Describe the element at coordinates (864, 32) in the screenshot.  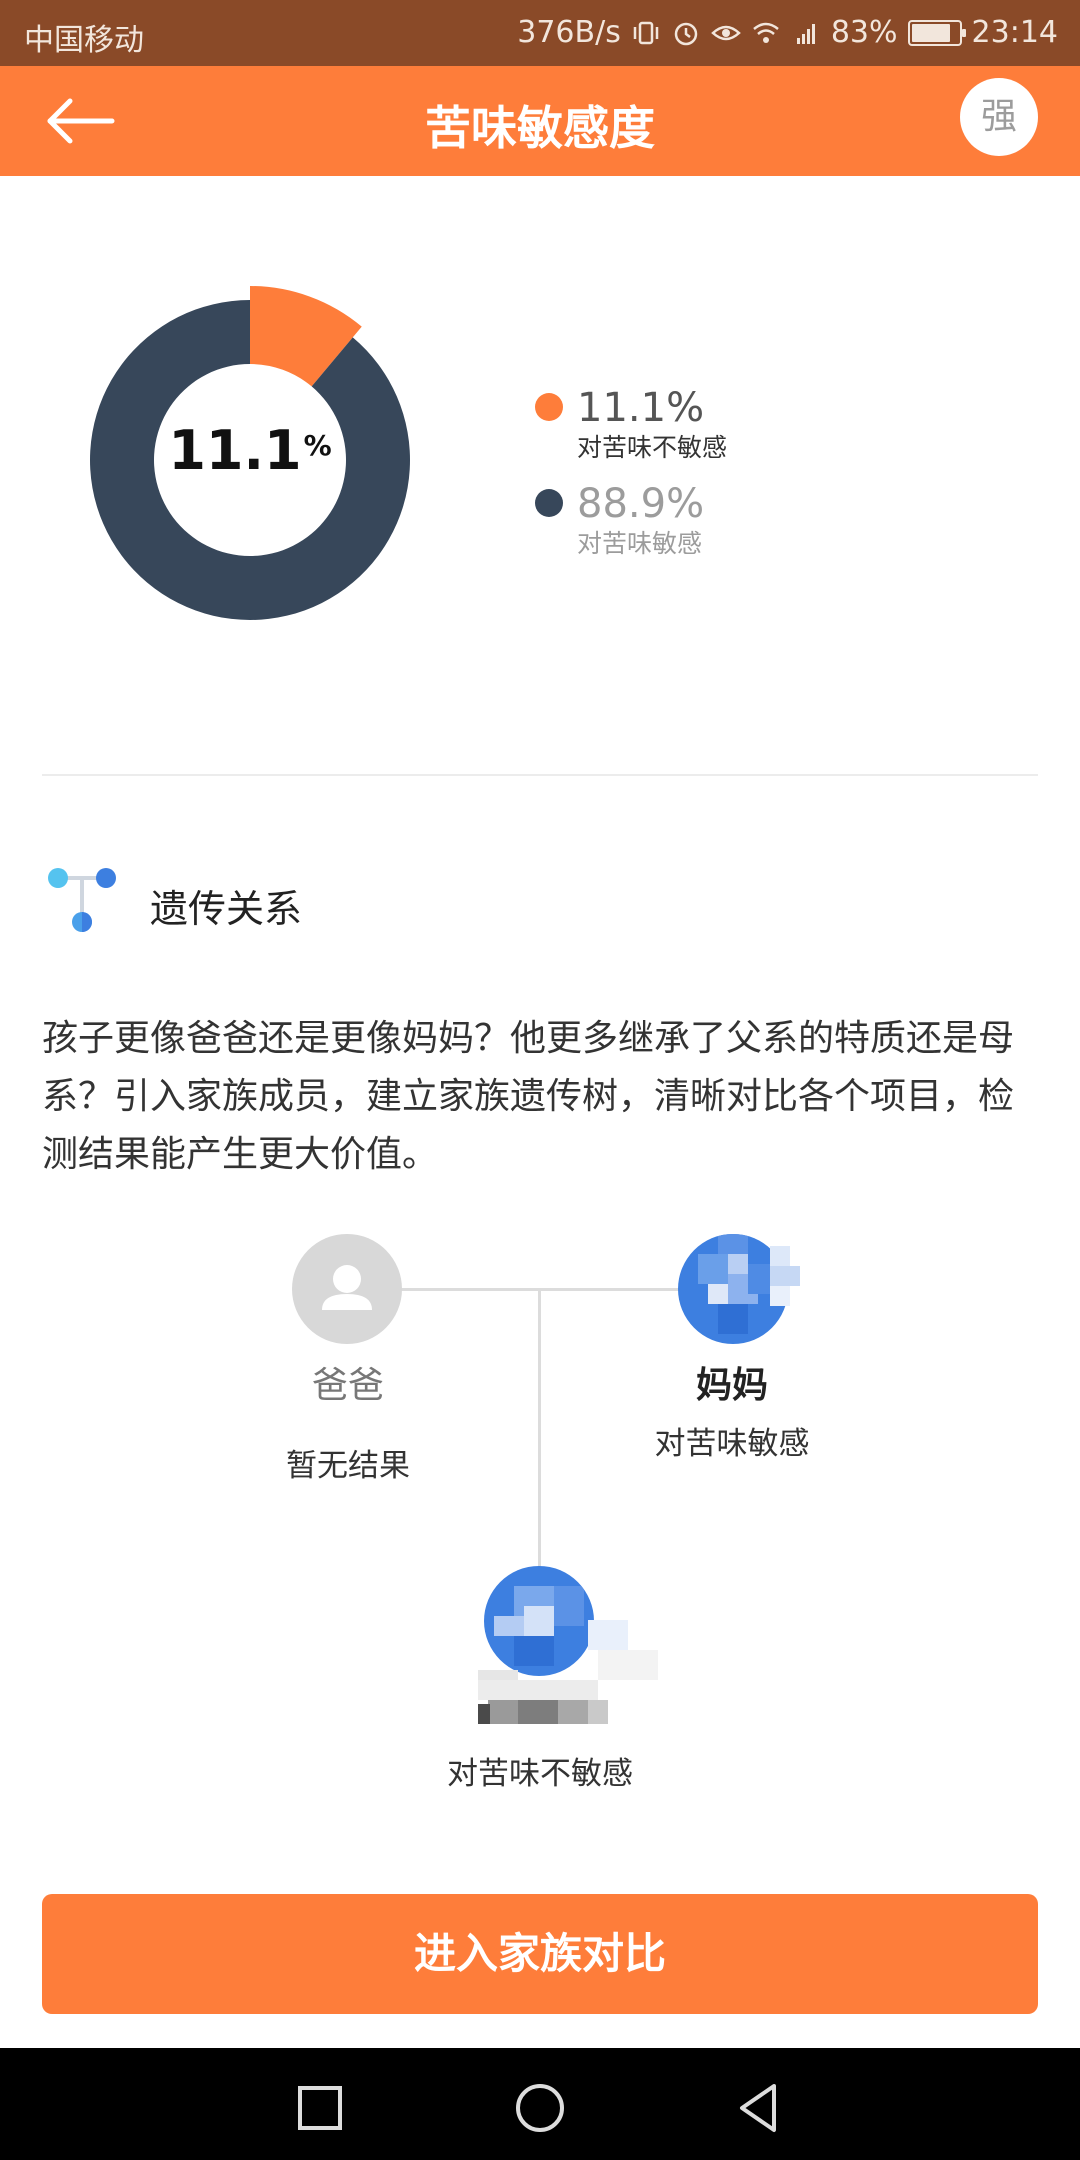
I see `battery-percent: 83%` at that location.